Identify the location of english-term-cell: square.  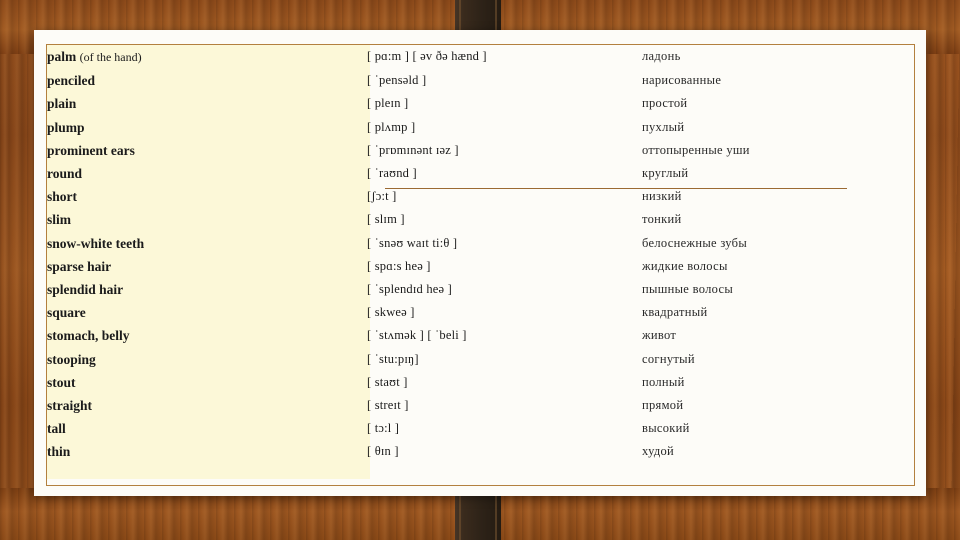
(207, 312).